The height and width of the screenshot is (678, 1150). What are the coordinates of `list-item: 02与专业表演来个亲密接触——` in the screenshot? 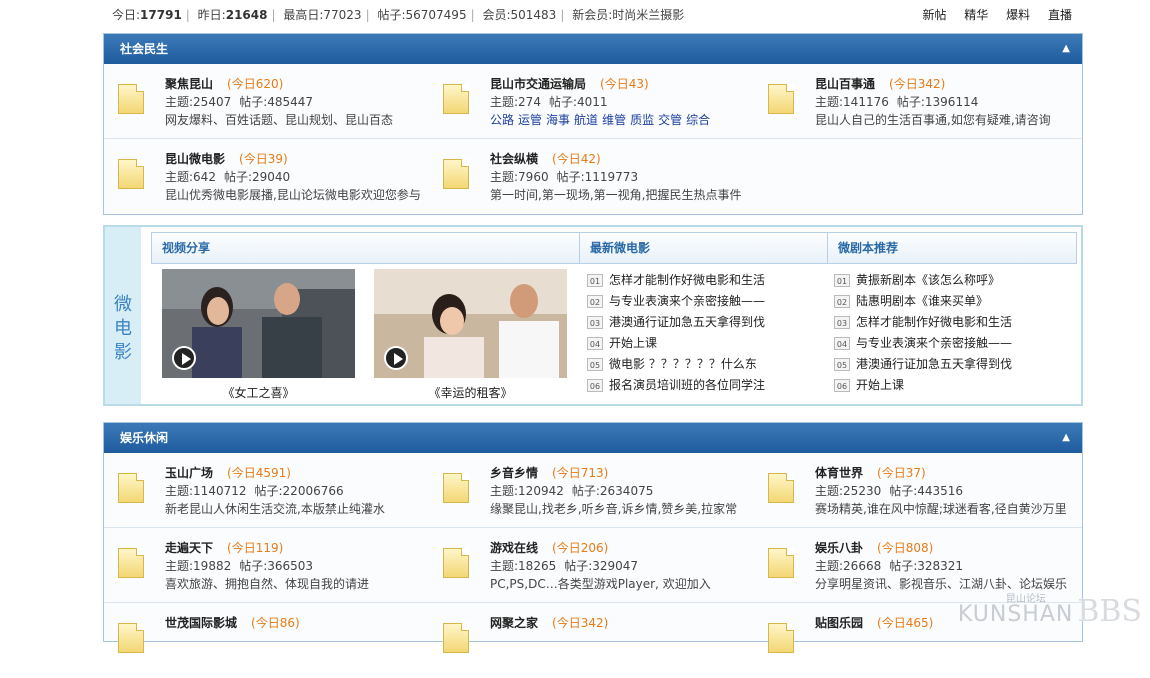 It's located at (676, 301).